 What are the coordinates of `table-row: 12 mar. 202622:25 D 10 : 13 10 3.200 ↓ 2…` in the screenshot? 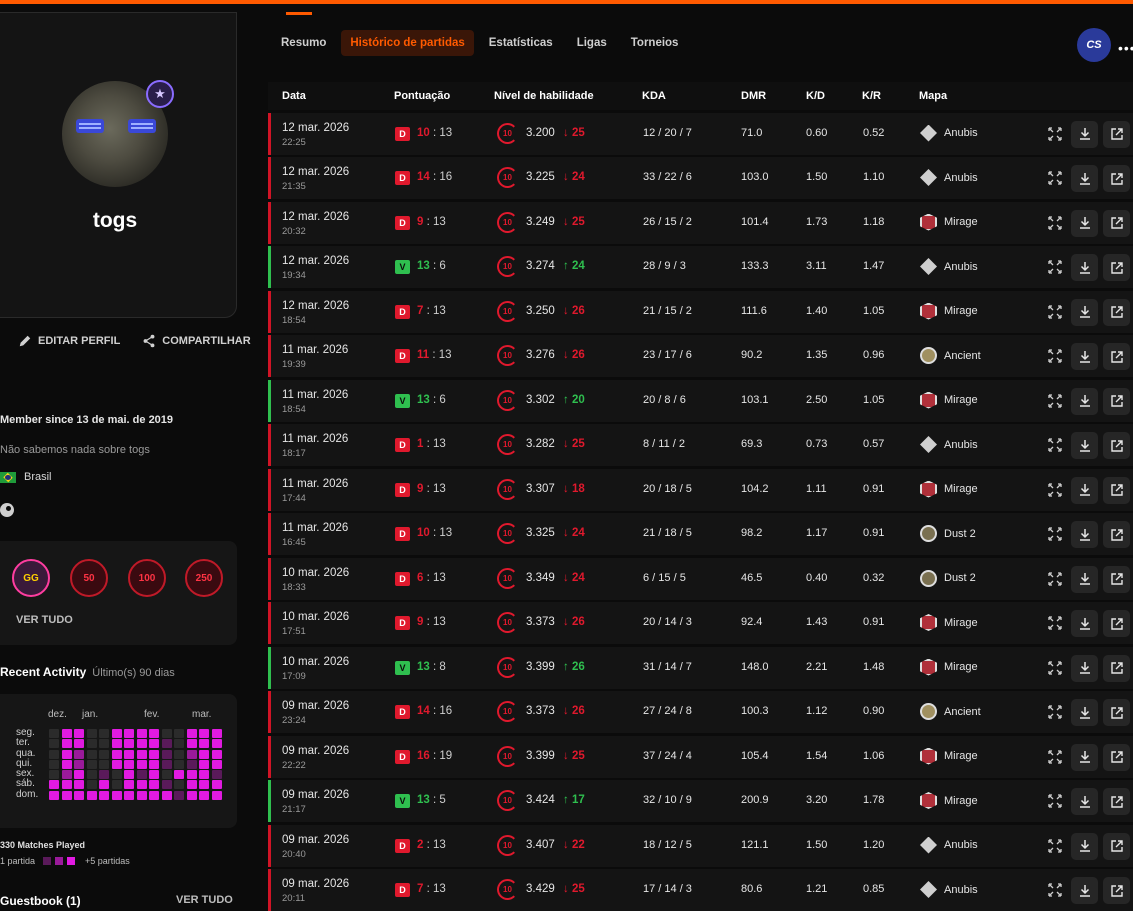 It's located at (700, 134).